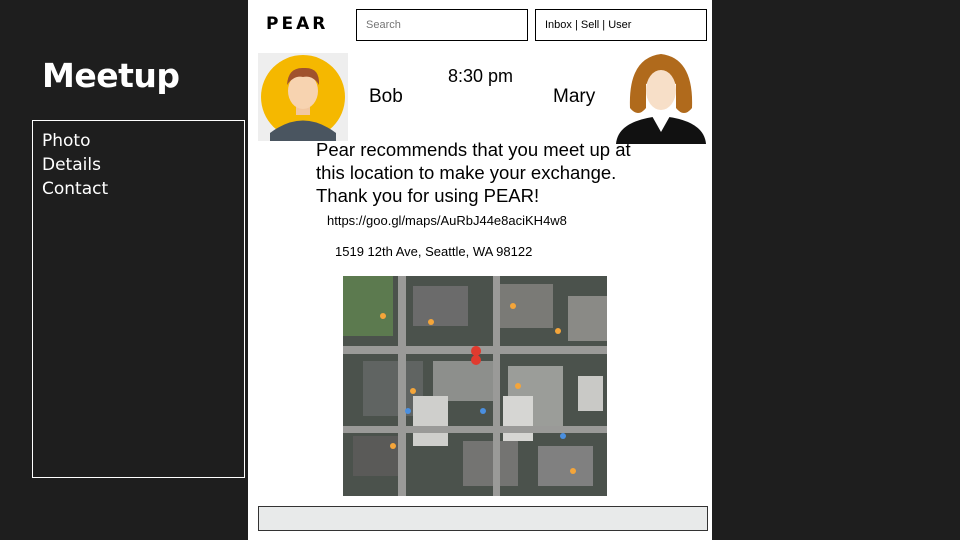  I want to click on nav-menu: Inbox | Sell | User, so click(621, 25).